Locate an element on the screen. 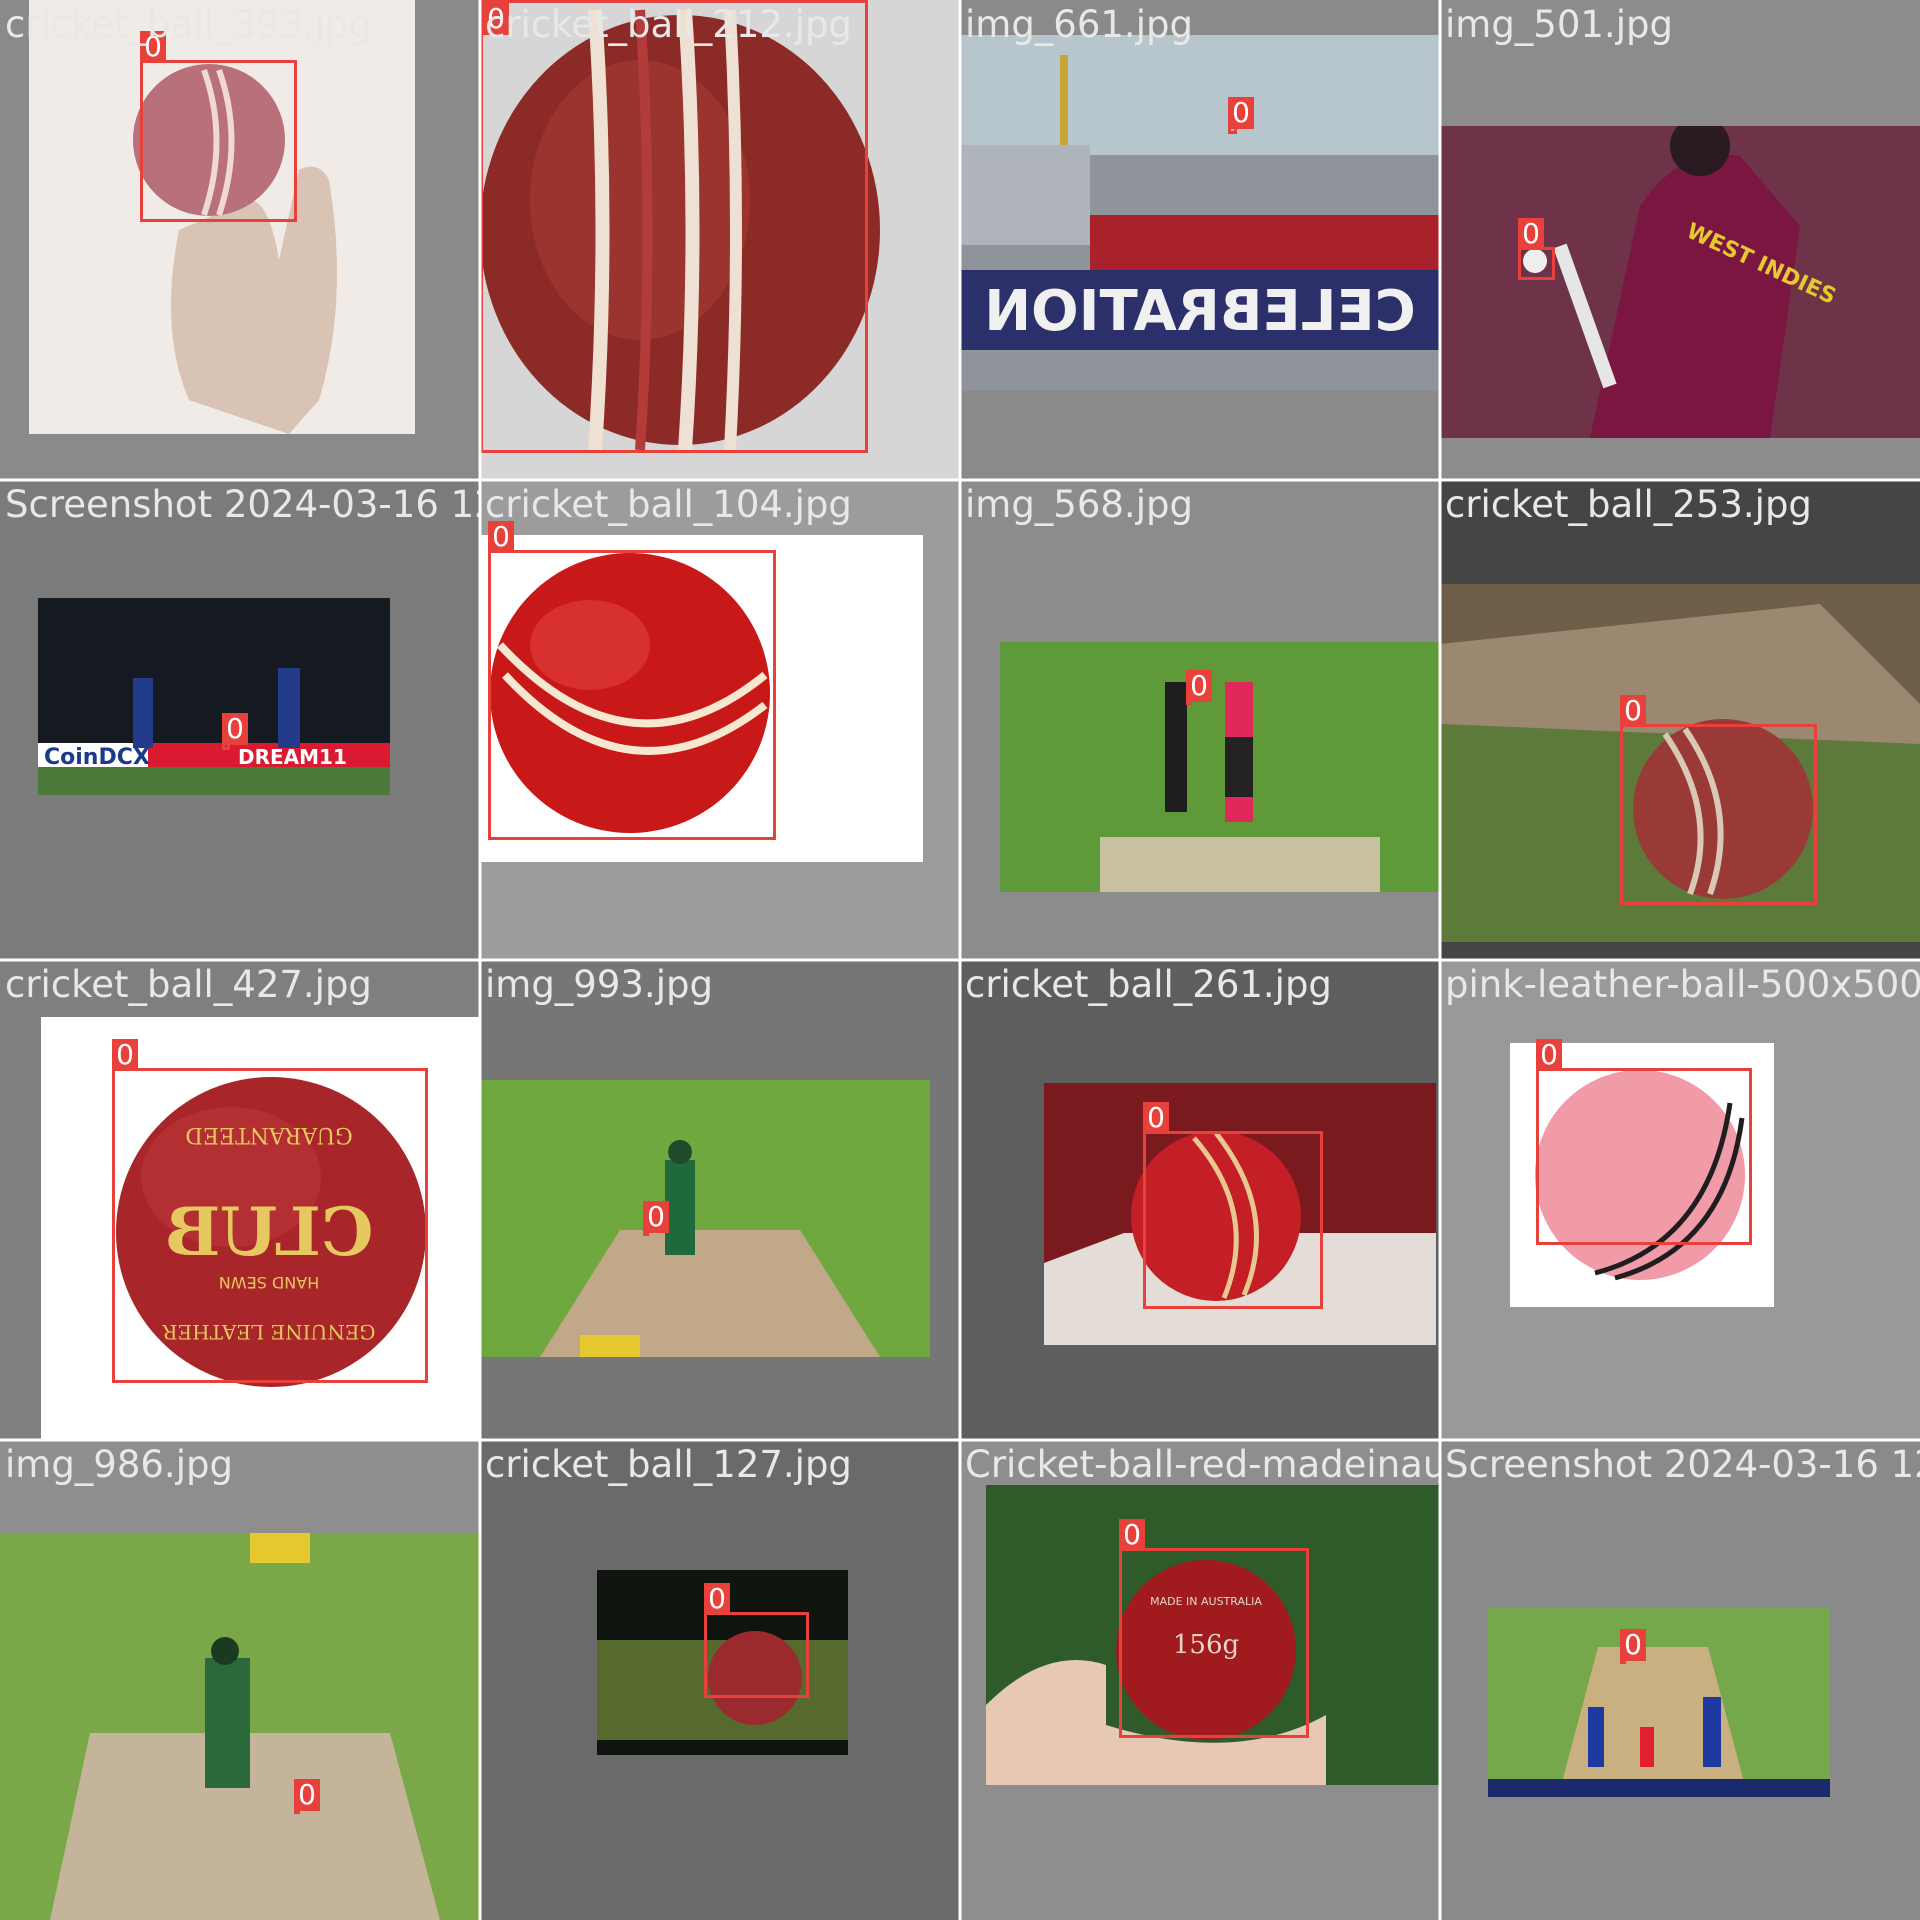 The height and width of the screenshot is (1920, 1920). mosaic-tile-12: pink-leather-ball-500x500.jpg 0 is located at coordinates (1680, 1200).